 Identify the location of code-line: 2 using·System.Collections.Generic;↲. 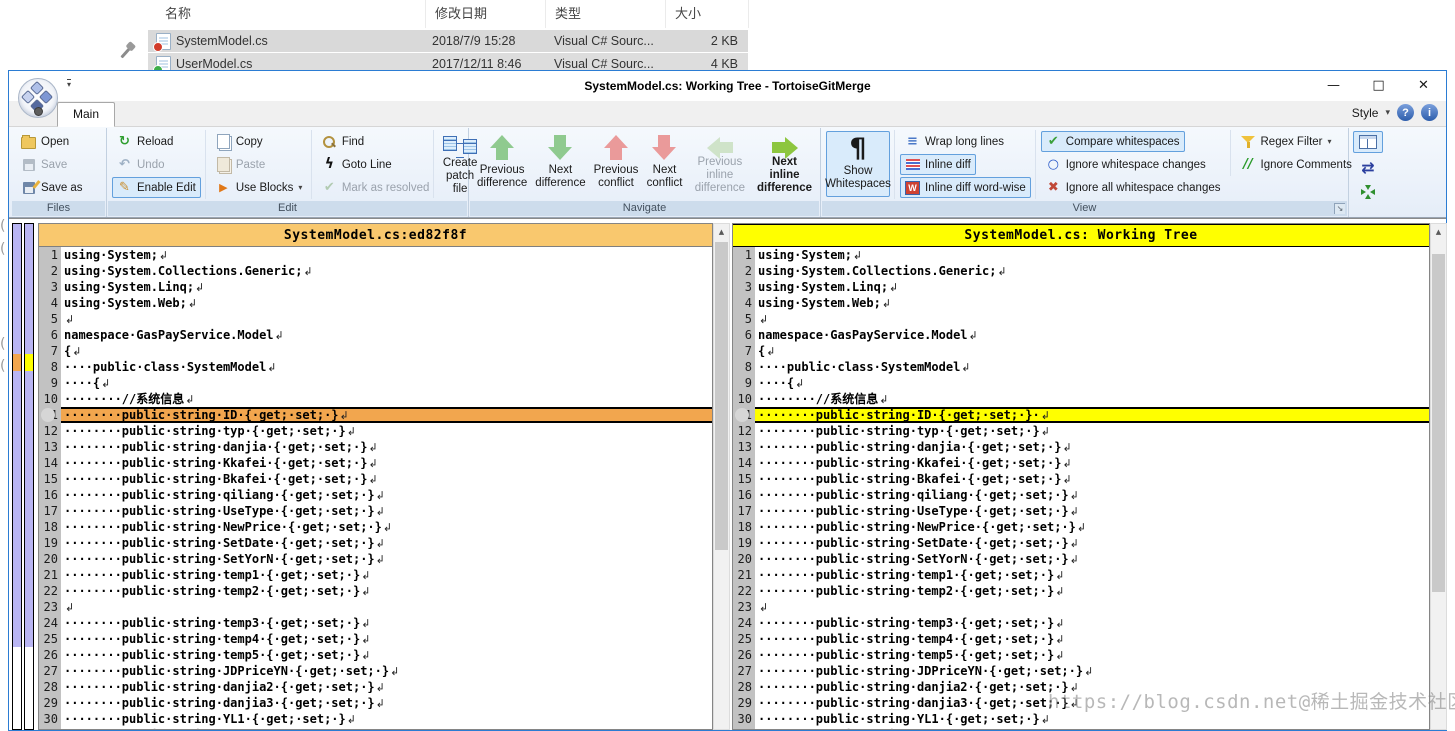
(375, 271).